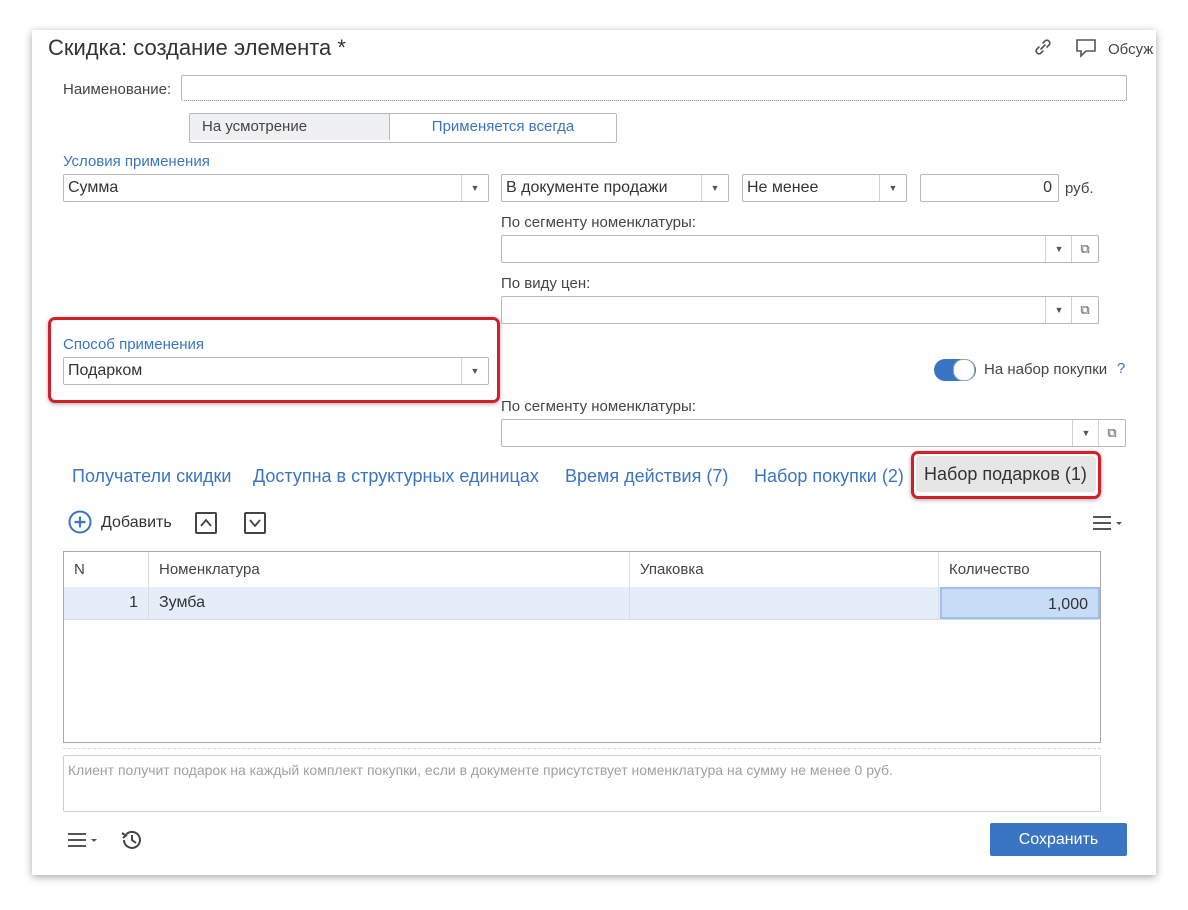 The height and width of the screenshot is (910, 1188). I want to click on save-button: Сохранить, so click(1058, 839).